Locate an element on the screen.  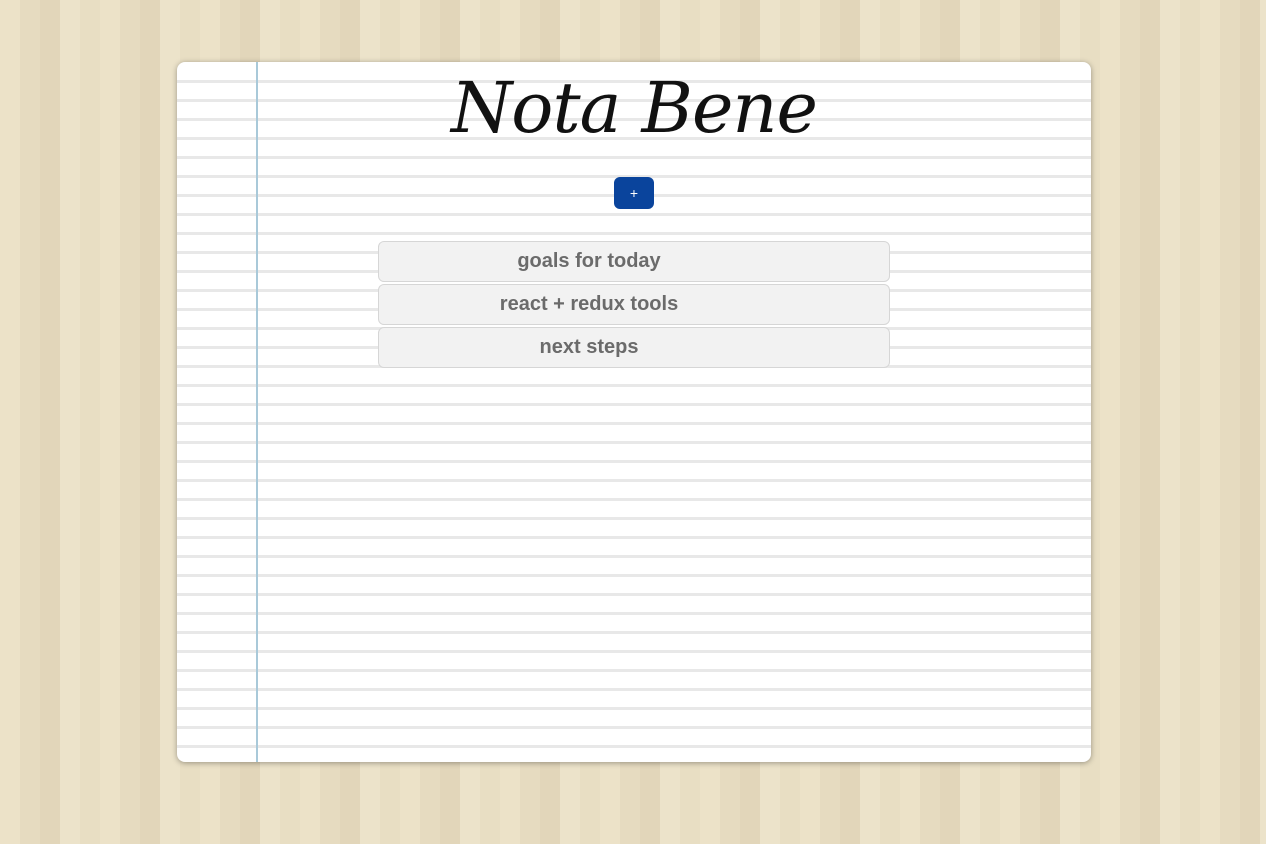
note-title: react + redux tools is located at coordinates (589, 304).